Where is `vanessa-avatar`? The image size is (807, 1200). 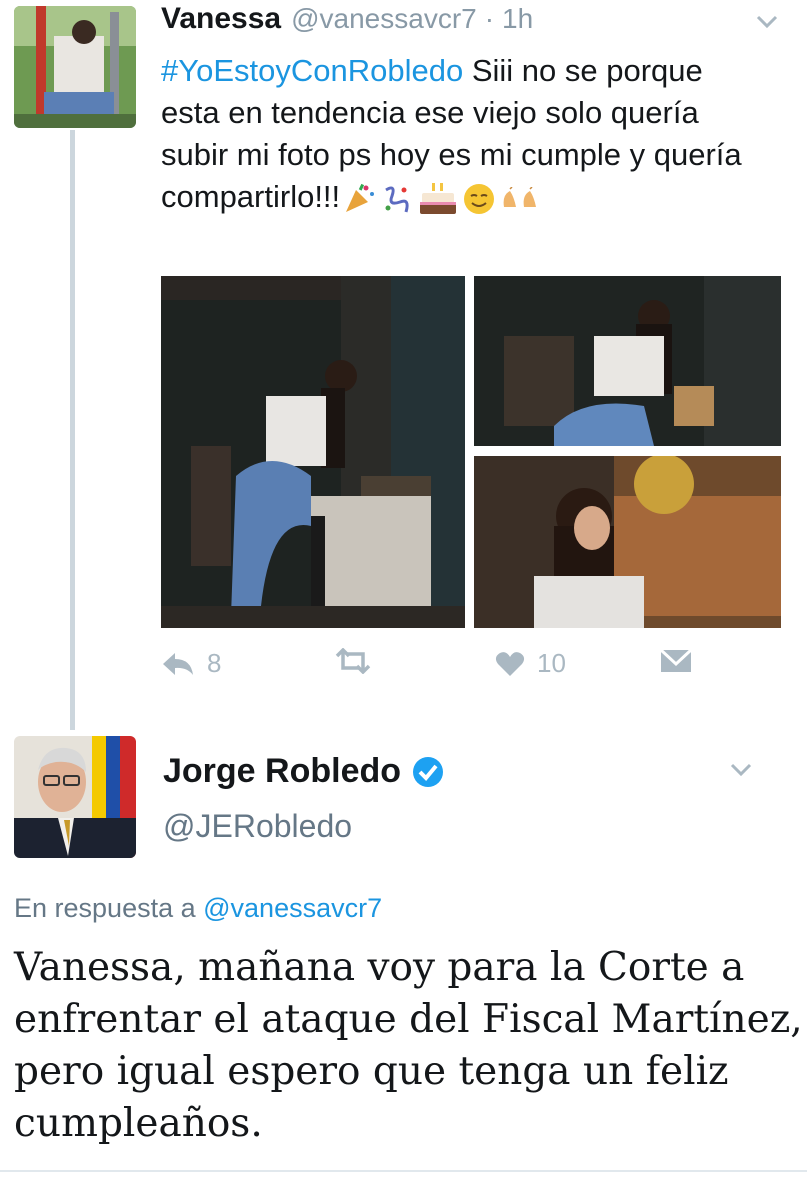
vanessa-avatar is located at coordinates (75, 67).